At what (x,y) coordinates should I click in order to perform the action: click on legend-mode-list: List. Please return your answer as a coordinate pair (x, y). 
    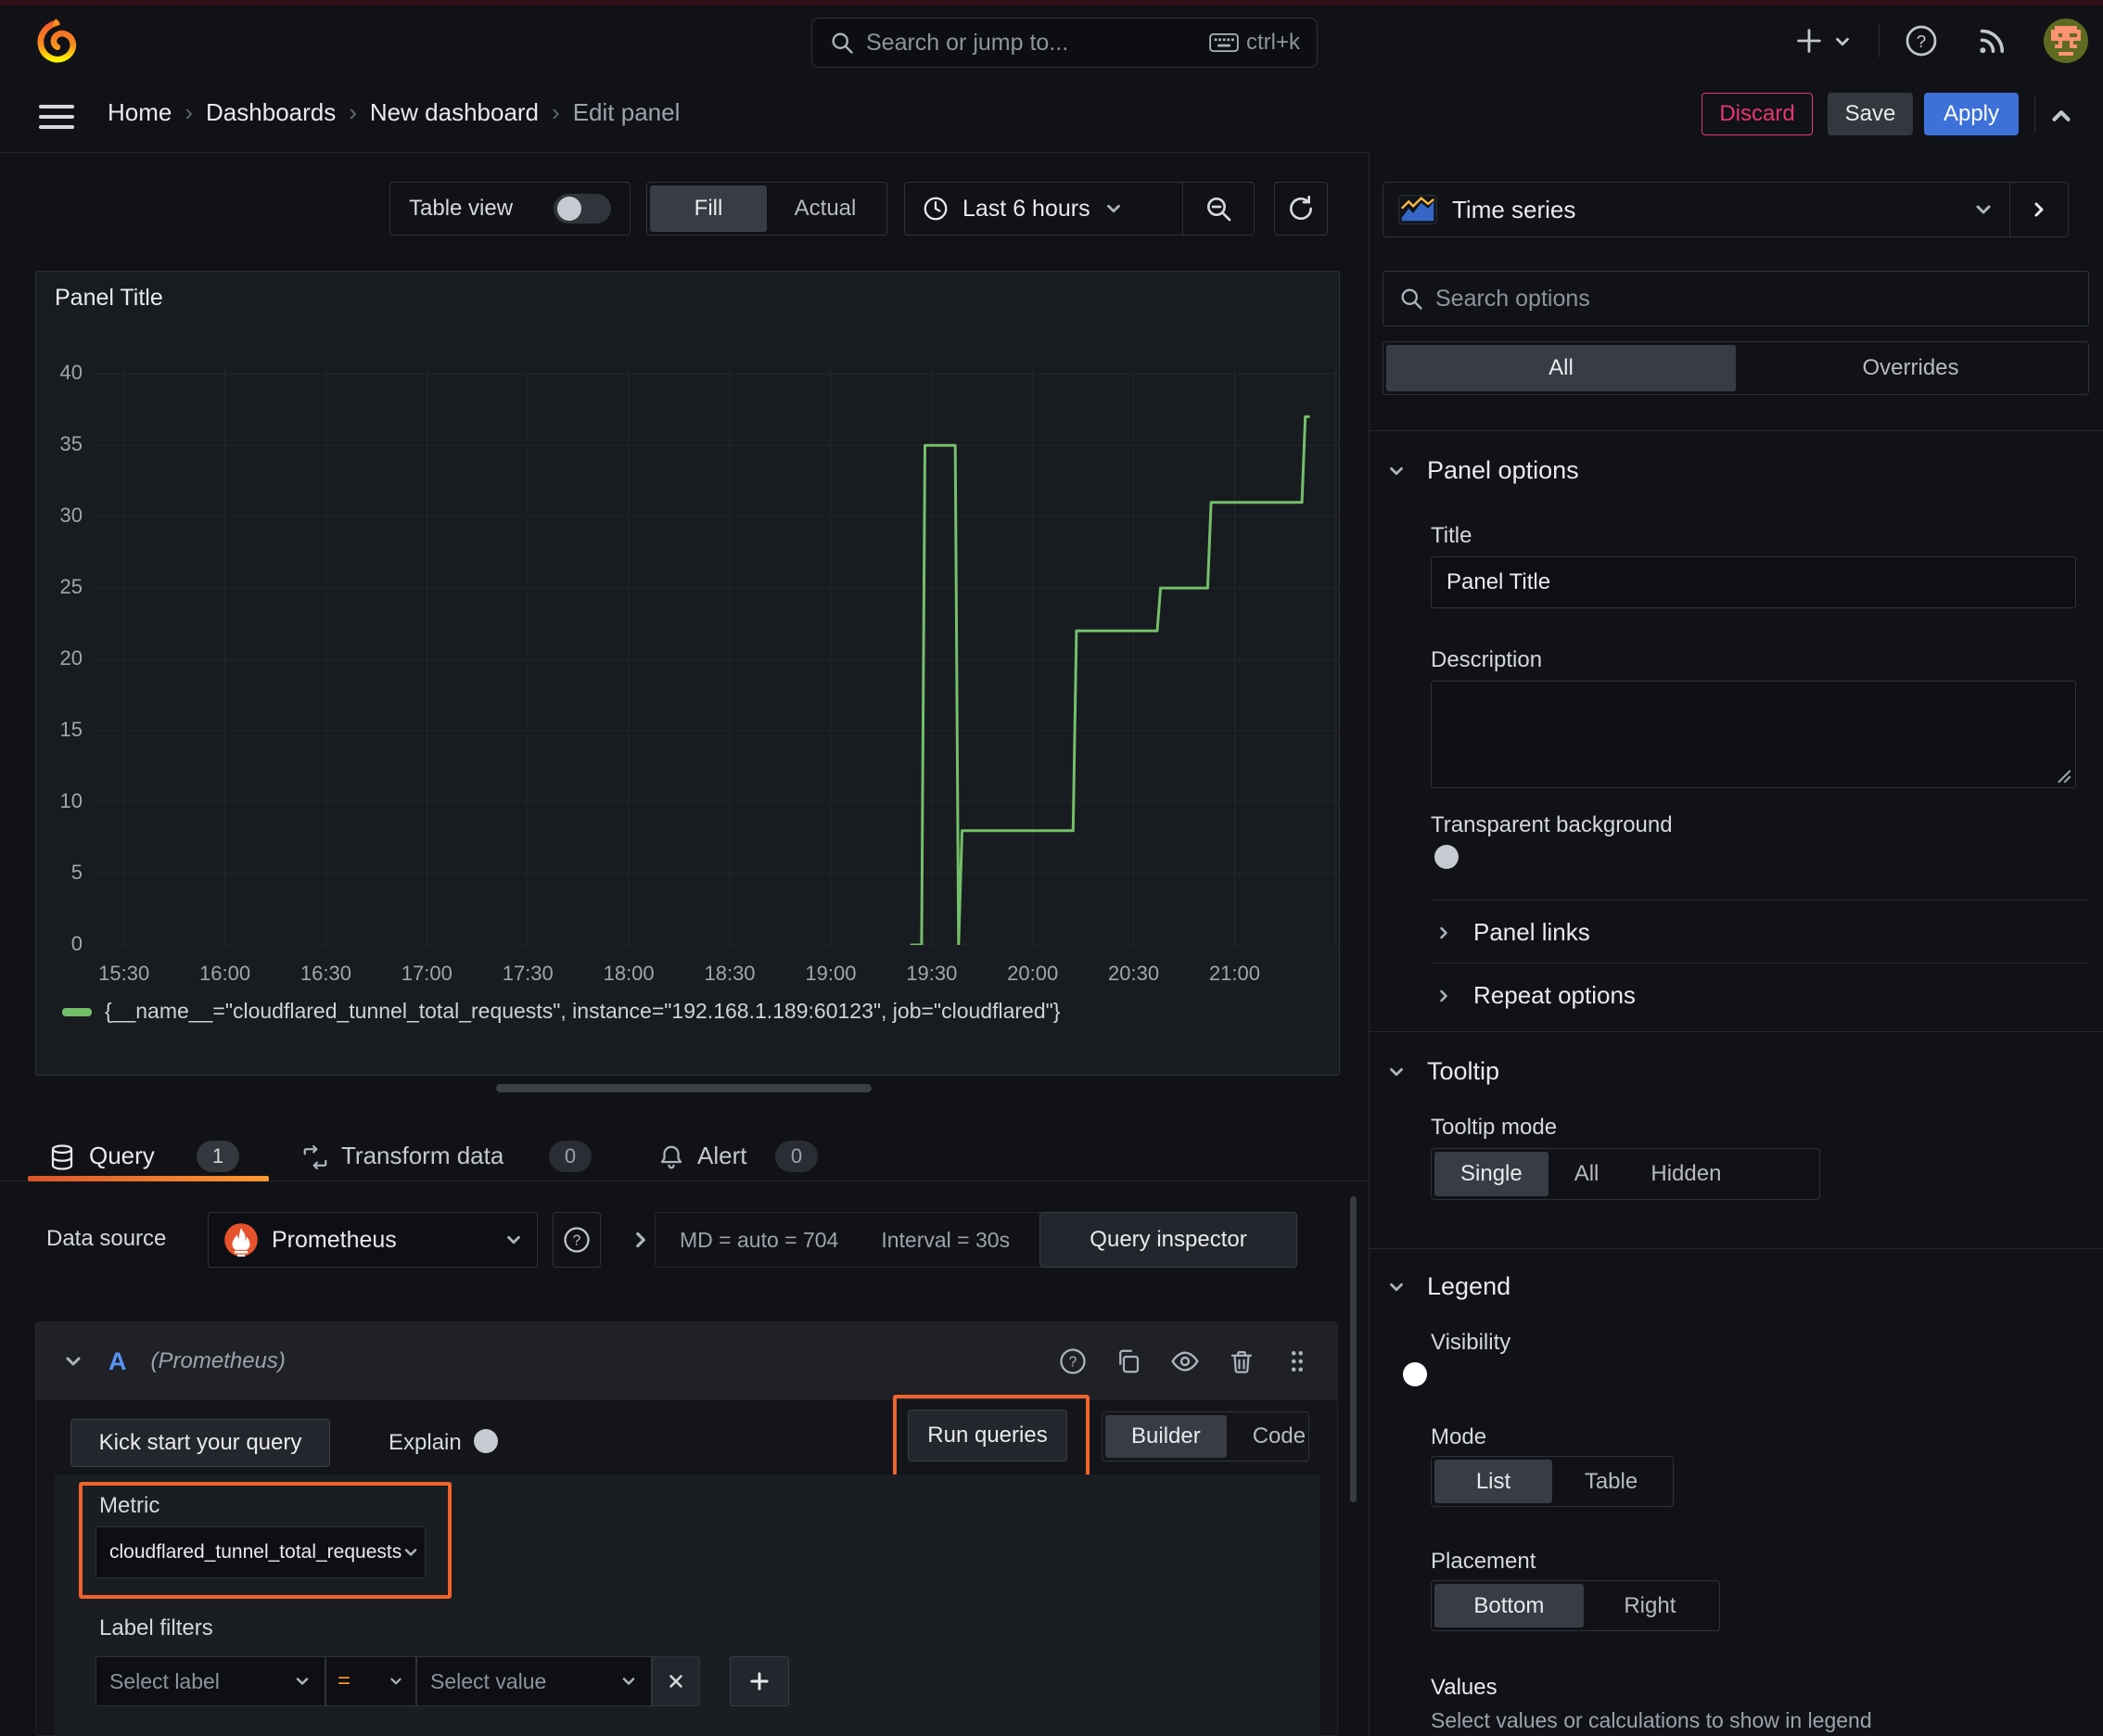
    Looking at the image, I should click on (1493, 1481).